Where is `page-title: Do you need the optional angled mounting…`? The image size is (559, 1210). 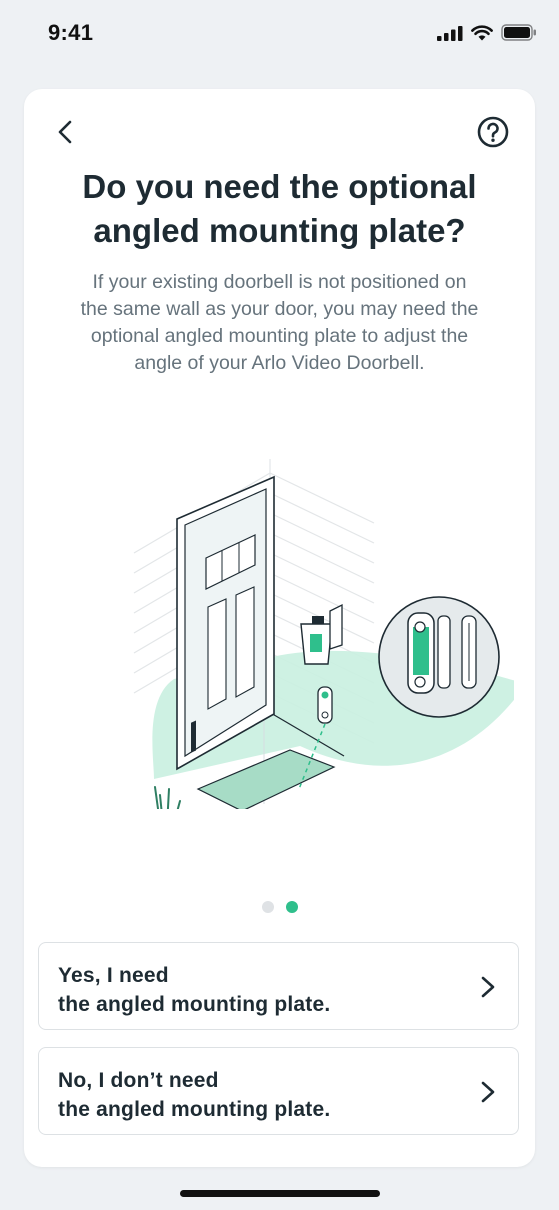 page-title: Do you need the optional angled mounting… is located at coordinates (279, 208).